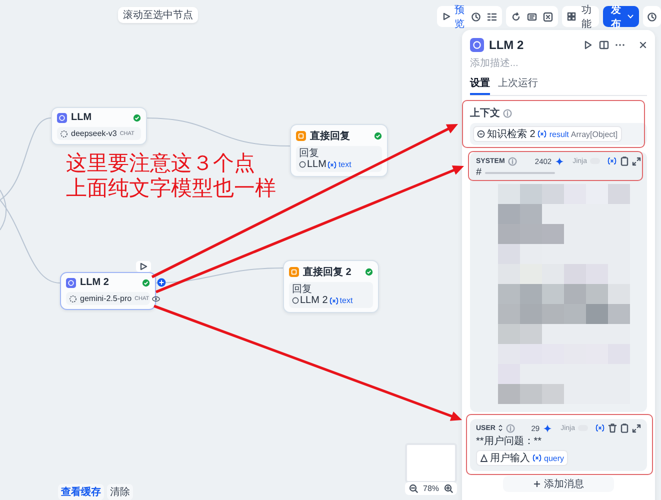  Describe the element at coordinates (82, 117) in the screenshot. I see `node-title: LLM` at that location.